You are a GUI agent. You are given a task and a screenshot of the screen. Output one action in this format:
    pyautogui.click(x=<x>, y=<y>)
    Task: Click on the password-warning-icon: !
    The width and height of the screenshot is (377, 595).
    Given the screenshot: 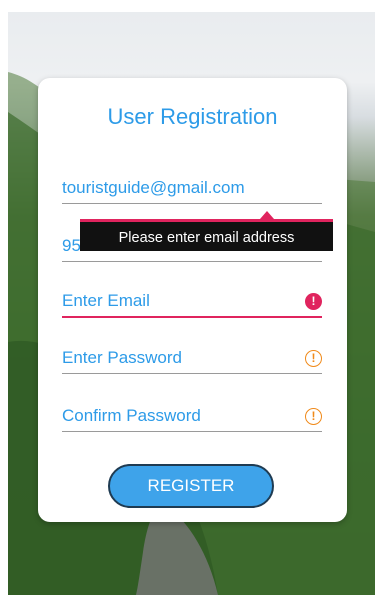 What is the action you would take?
    pyautogui.click(x=313, y=358)
    